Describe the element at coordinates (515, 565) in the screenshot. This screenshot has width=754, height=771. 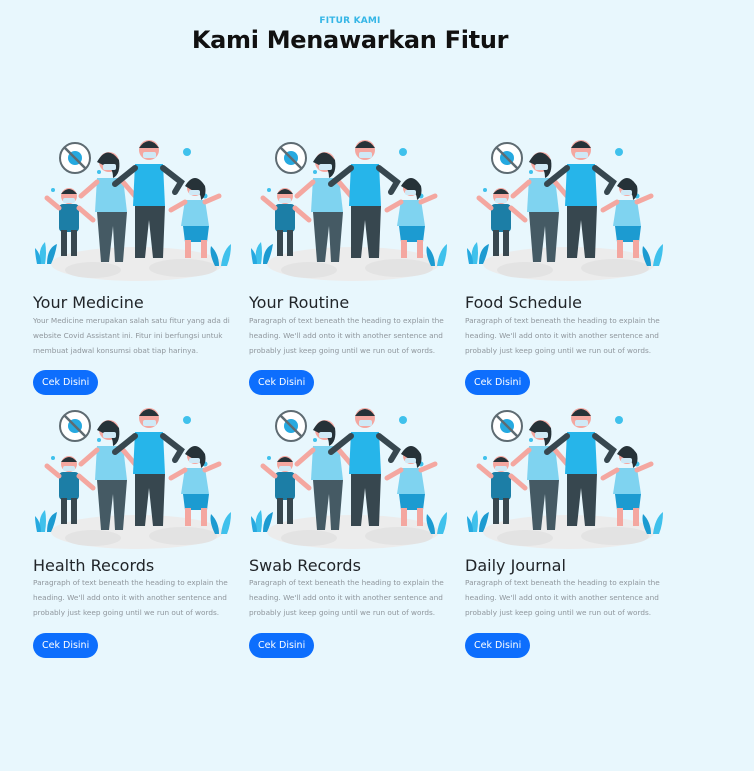
I see `card-title: Daily Journal` at that location.